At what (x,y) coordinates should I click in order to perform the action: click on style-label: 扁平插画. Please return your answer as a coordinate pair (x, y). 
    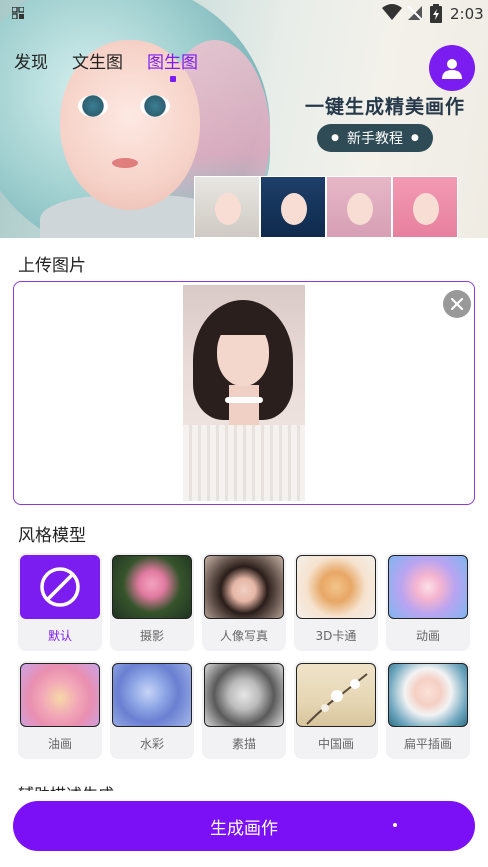
    Looking at the image, I should click on (427, 744).